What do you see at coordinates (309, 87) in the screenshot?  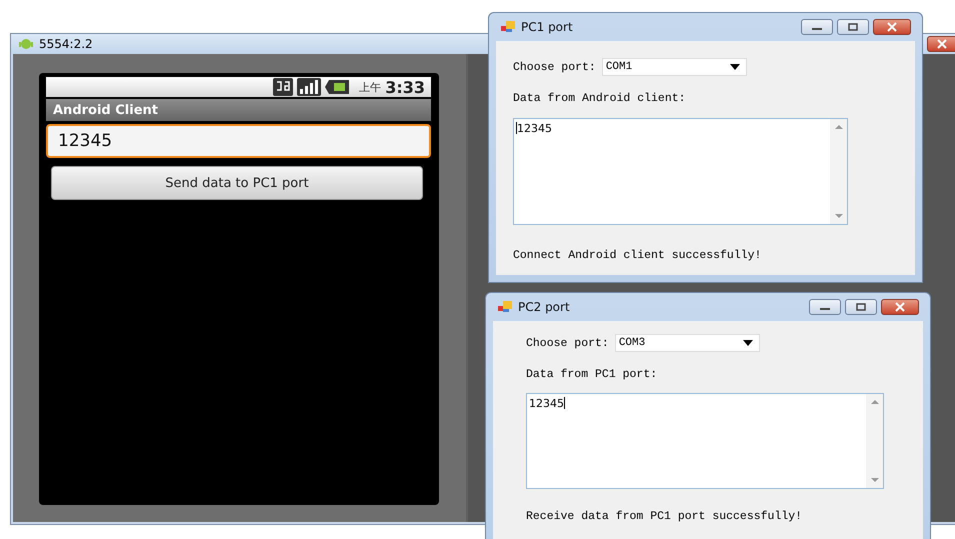 I see `signal-icon` at bounding box center [309, 87].